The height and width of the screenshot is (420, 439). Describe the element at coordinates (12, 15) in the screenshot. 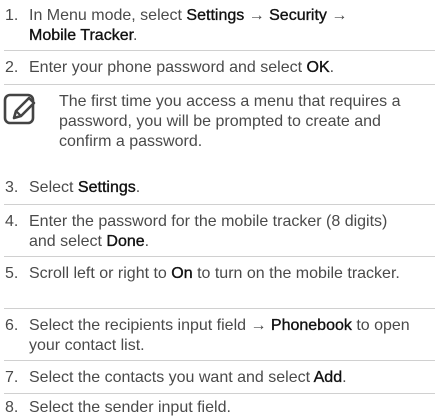

I see `step-number: 1.` at that location.